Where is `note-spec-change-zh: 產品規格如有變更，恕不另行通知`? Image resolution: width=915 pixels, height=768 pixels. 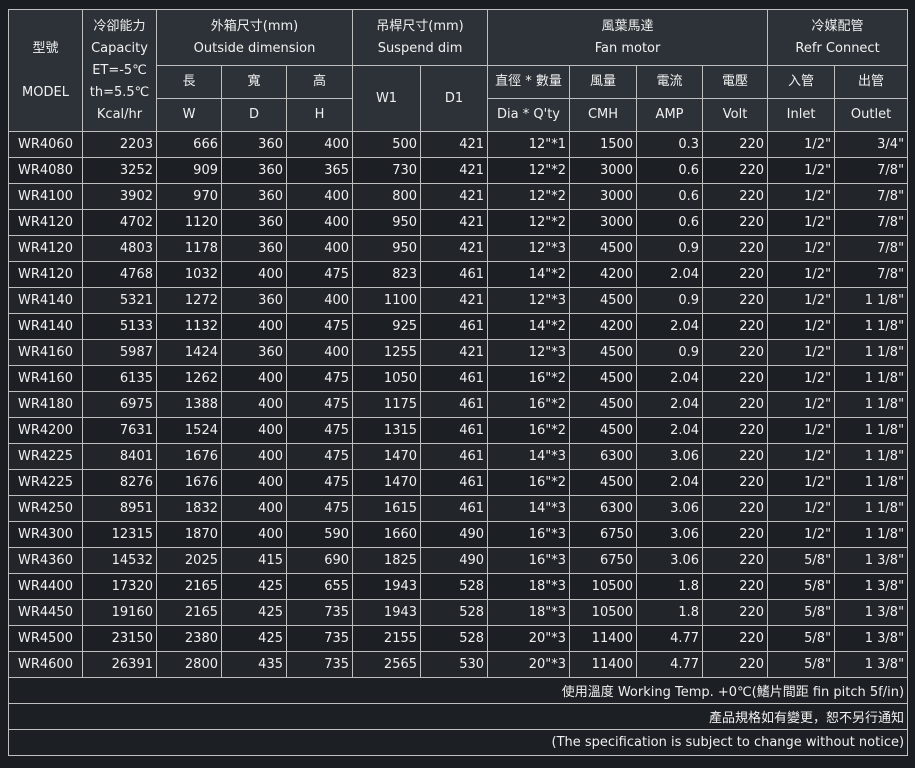 note-spec-change-zh: 產品規格如有變更，恕不另行通知 is located at coordinates (458, 716).